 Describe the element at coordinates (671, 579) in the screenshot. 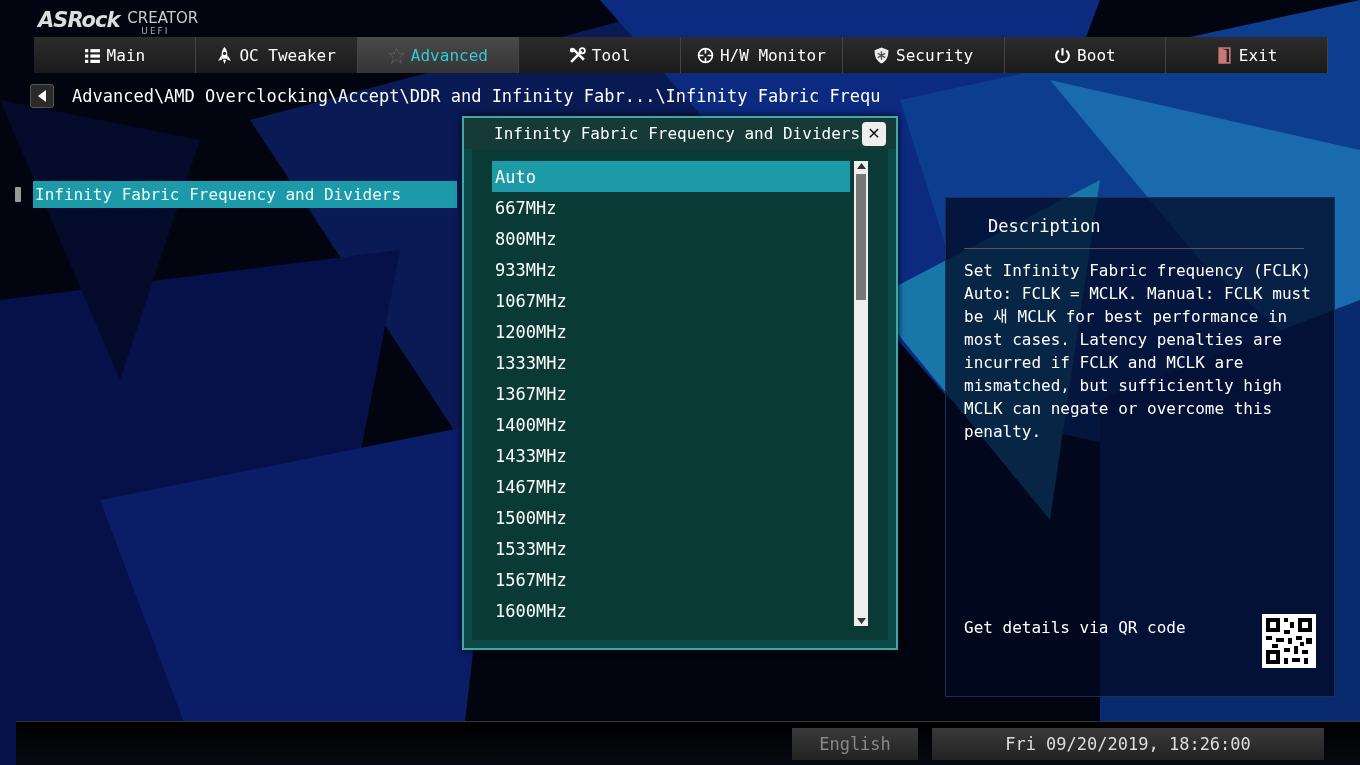

I see `option-item: 1567MHz` at that location.